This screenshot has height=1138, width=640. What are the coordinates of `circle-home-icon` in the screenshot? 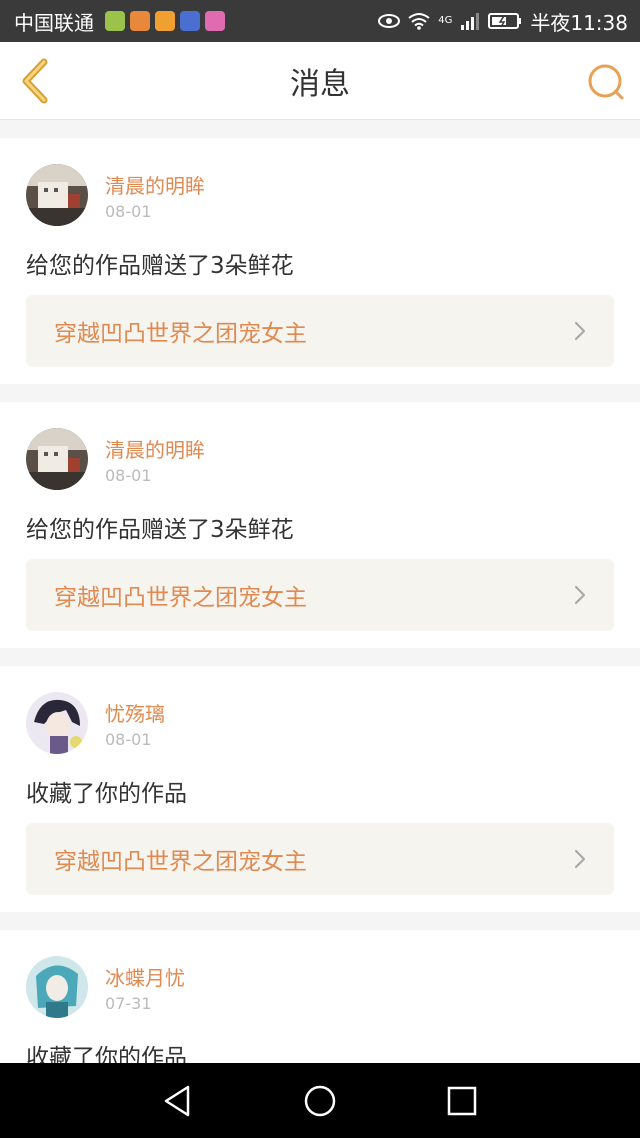 It's located at (320, 1101).